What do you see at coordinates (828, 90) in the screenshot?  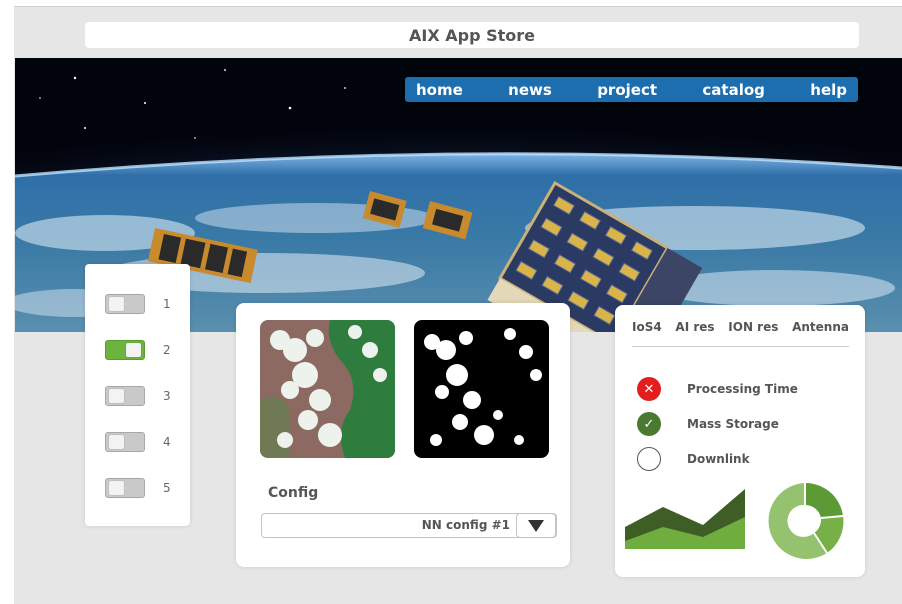 I see `nav-help: help` at bounding box center [828, 90].